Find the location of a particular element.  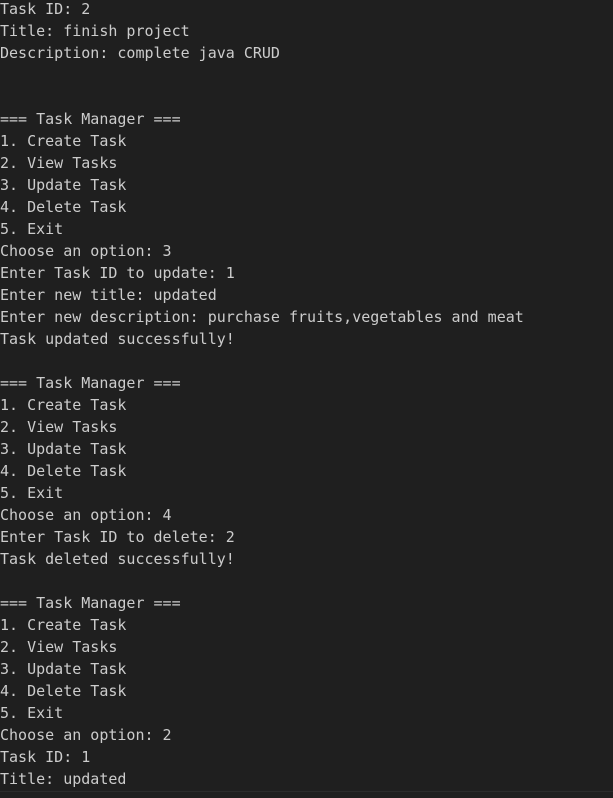

terminal-line: Enter Task ID to delete: 2 is located at coordinates (117, 537).